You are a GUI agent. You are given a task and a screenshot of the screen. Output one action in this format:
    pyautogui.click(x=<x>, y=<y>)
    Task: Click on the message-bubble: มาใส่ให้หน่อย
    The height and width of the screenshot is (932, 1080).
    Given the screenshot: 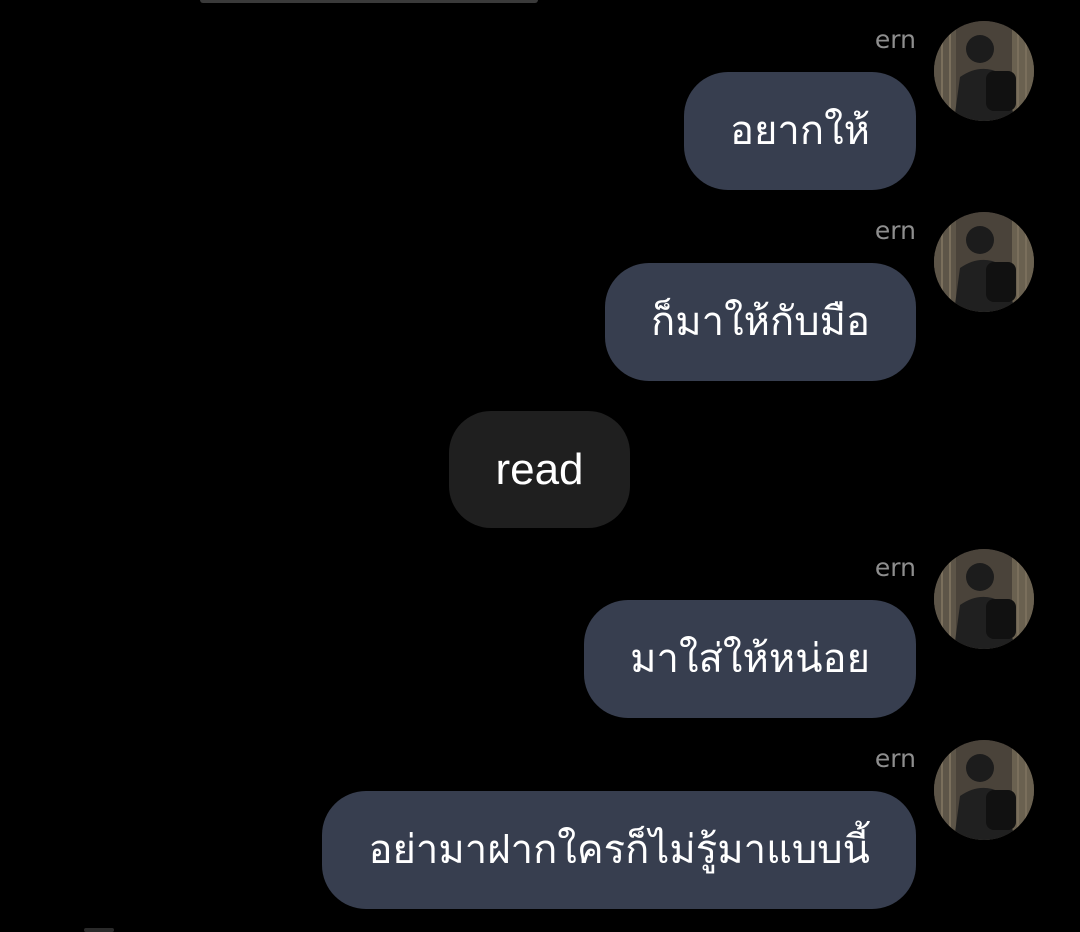 What is the action you would take?
    pyautogui.click(x=750, y=659)
    